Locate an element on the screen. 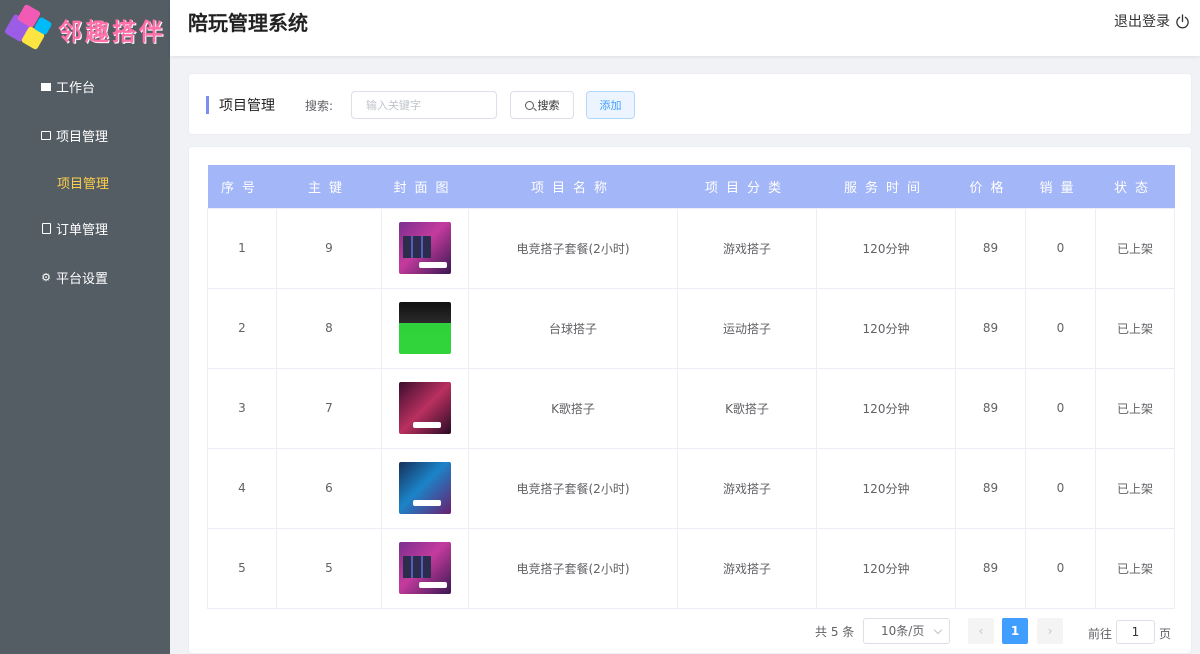 The height and width of the screenshot is (654, 1200). col-header-category: 项目分类 is located at coordinates (747, 186).